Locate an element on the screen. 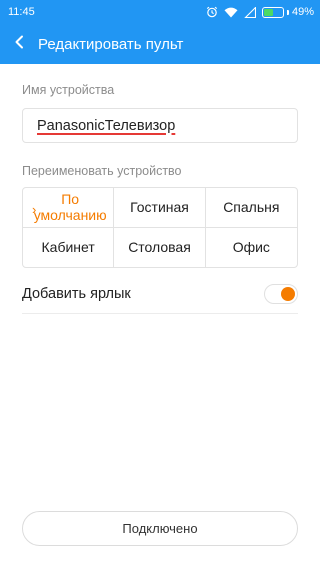  rename-option-label: Кабинет is located at coordinates (68, 247).